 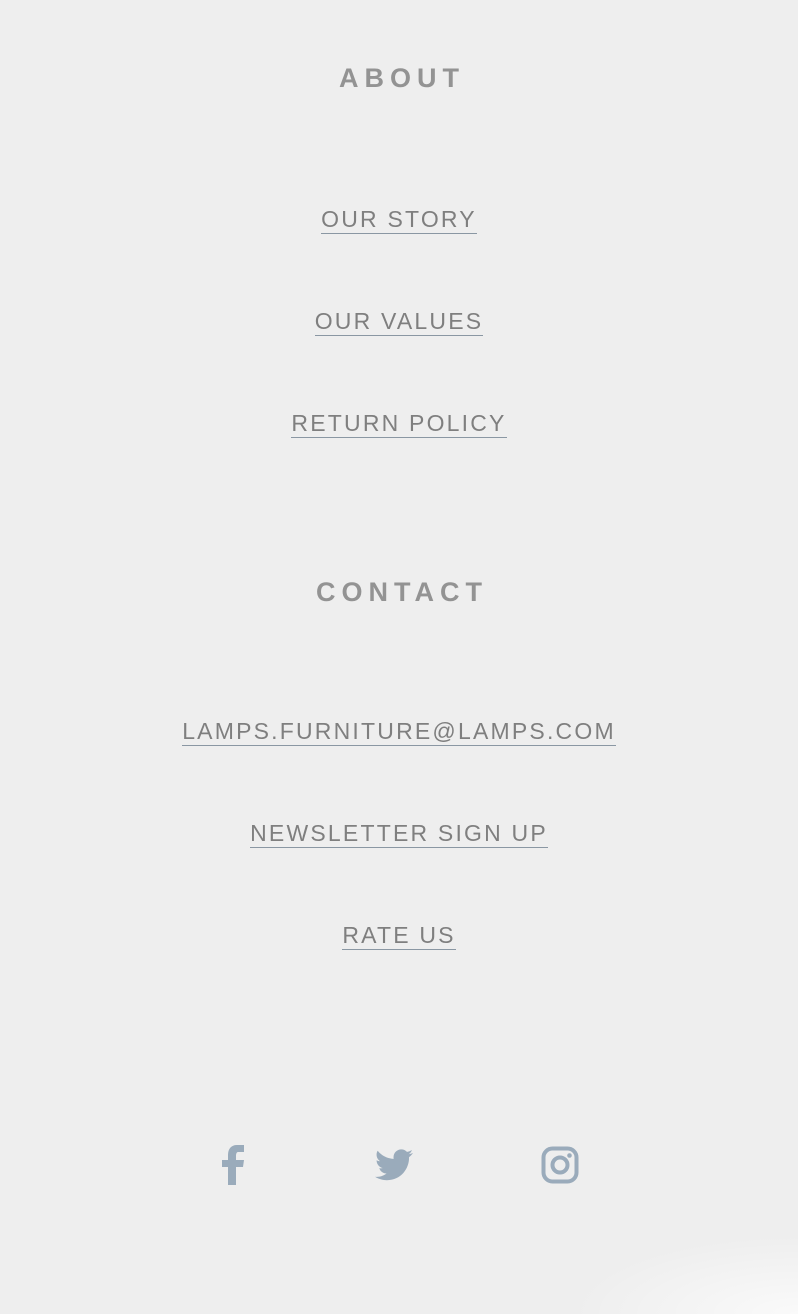 I want to click on our-values-link: OUR VALUES, so click(x=399, y=322).